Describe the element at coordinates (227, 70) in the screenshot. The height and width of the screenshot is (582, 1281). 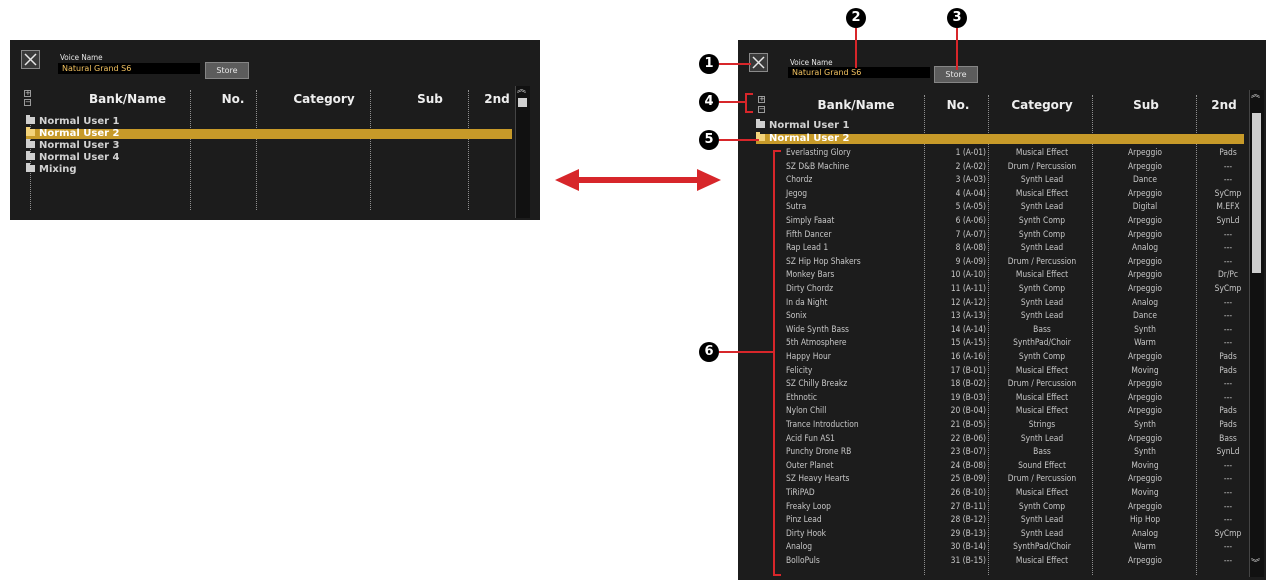
I see `store-button: Store` at that location.